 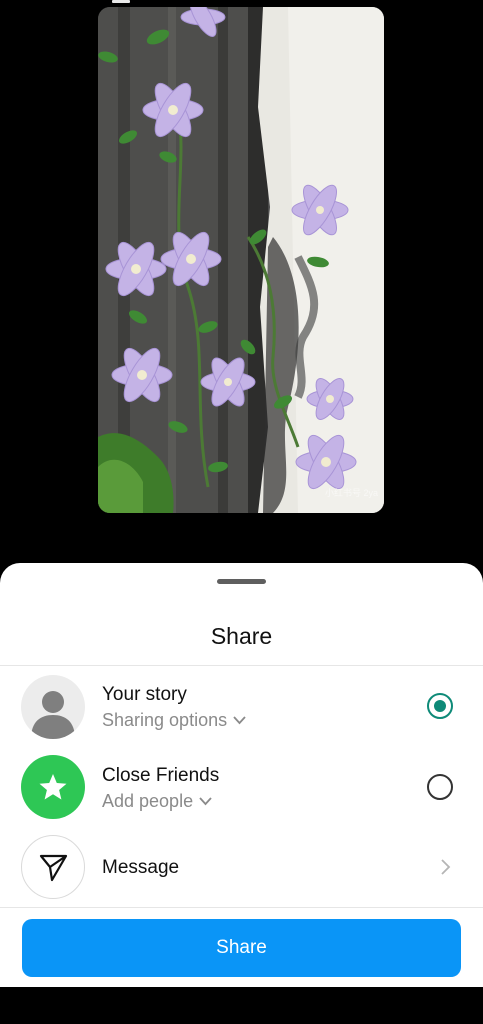 I want to click on avatar, so click(x=53, y=707).